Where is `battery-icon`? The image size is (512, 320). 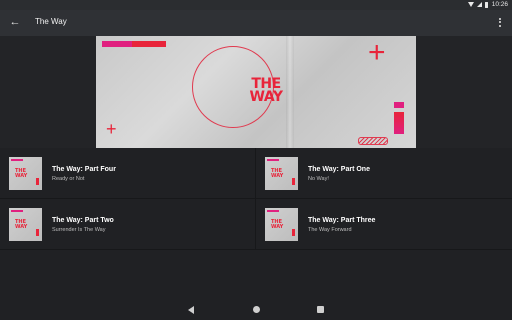
battery-icon is located at coordinates (486, 4).